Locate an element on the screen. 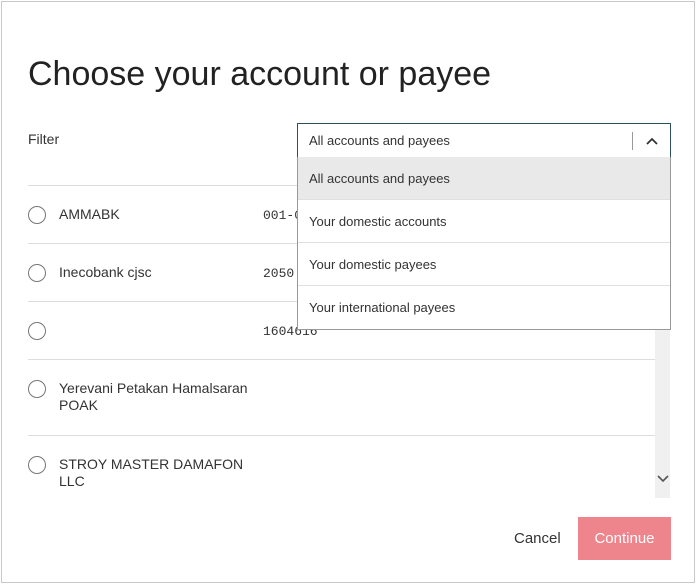  filter-select-value: All accounts and payees is located at coordinates (379, 140).